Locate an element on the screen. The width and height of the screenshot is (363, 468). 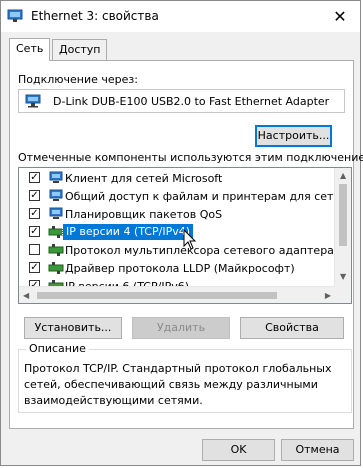
list-item-label: Клиент для сетей Microsoft is located at coordinates (144, 178).